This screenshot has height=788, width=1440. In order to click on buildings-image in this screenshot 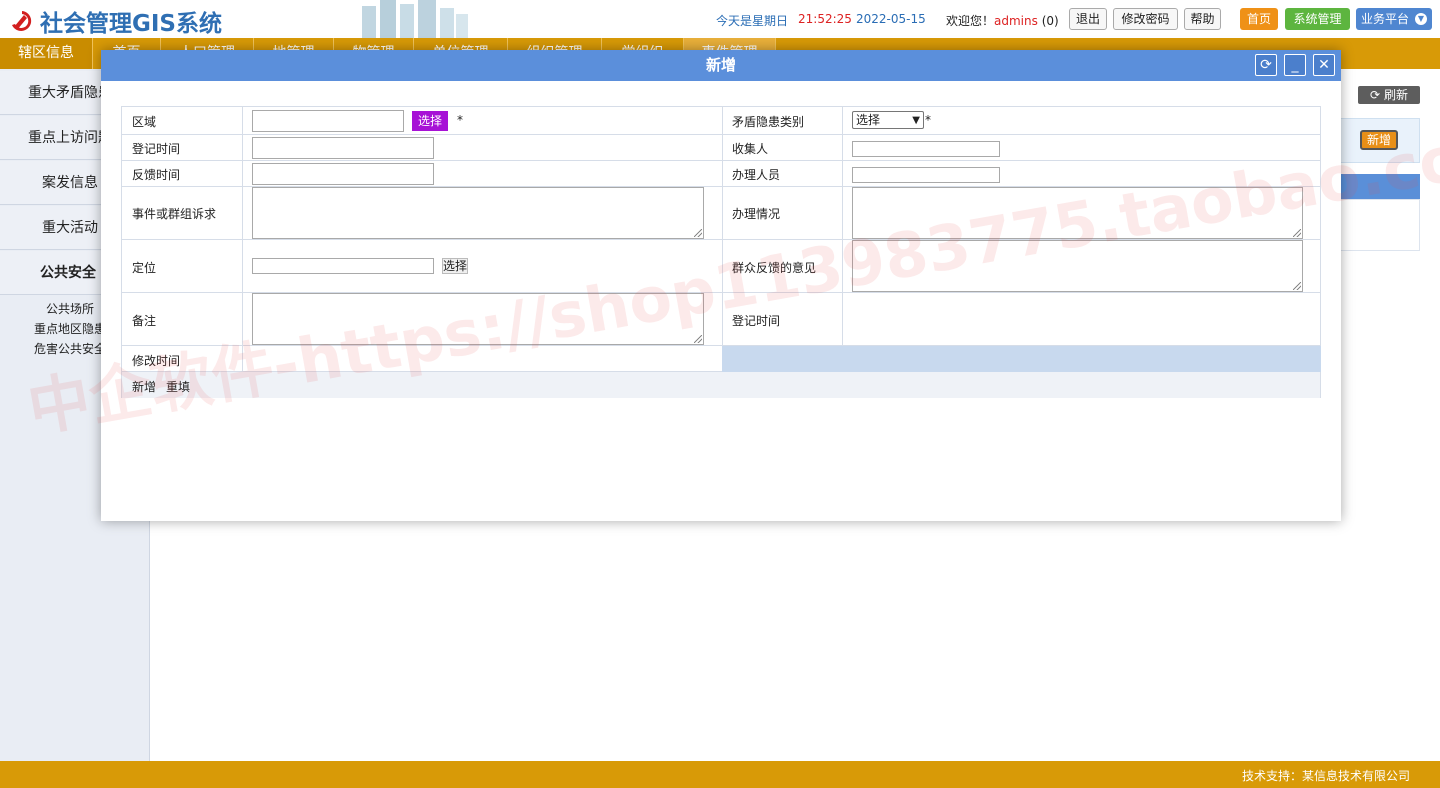, I will do `click(415, 19)`.